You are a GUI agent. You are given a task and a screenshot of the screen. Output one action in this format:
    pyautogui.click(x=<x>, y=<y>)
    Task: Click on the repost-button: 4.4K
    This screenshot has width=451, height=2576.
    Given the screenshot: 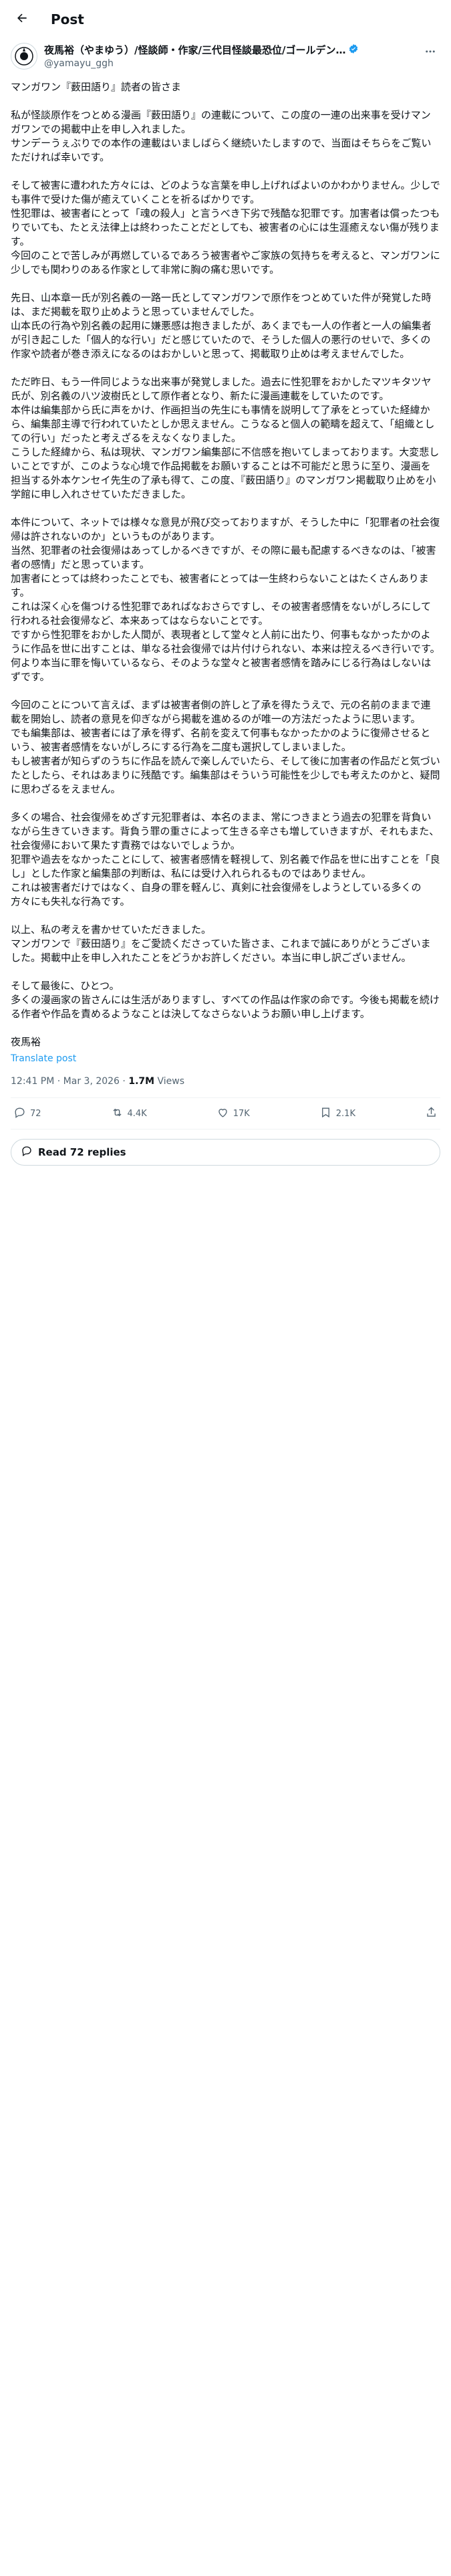 What is the action you would take?
    pyautogui.click(x=129, y=1114)
    